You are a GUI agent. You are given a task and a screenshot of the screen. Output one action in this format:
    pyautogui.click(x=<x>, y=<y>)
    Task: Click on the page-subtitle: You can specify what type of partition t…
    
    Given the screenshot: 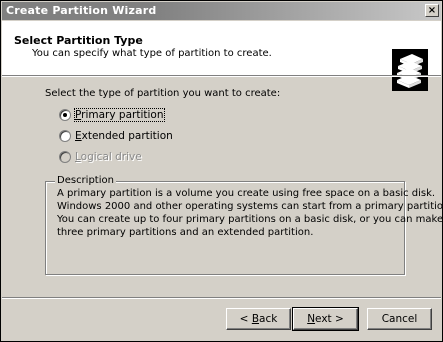 What is the action you would take?
    pyautogui.click(x=152, y=53)
    